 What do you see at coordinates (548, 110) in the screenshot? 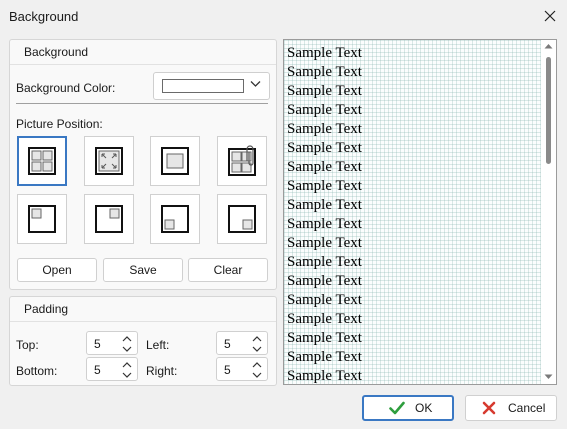
I see `scrollbar-thumb` at bounding box center [548, 110].